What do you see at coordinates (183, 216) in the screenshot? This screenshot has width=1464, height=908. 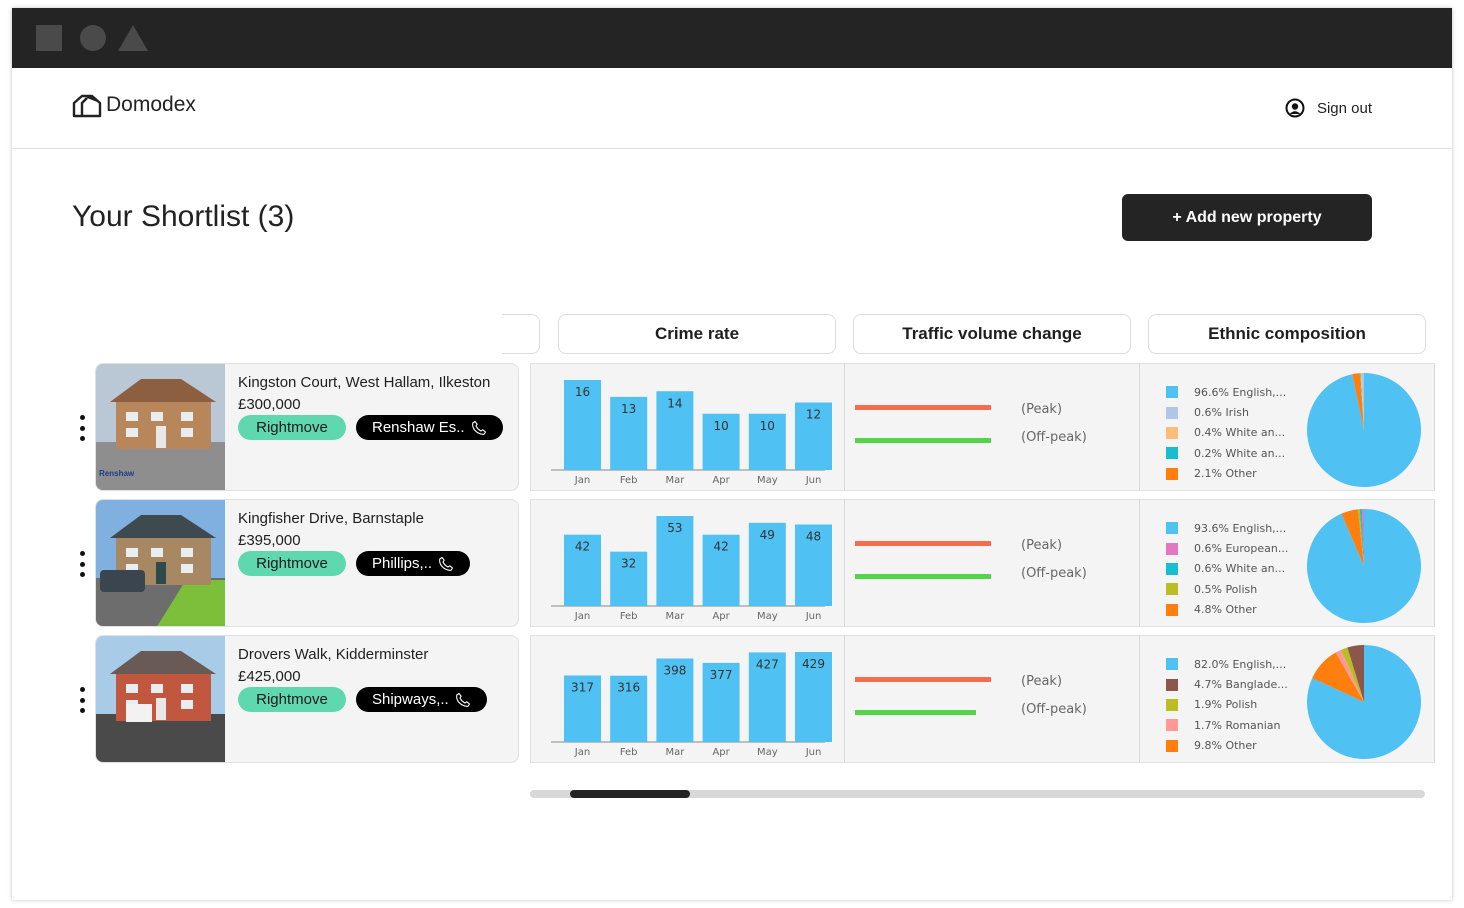 I see `page-title: Your Shortlist (3)` at bounding box center [183, 216].